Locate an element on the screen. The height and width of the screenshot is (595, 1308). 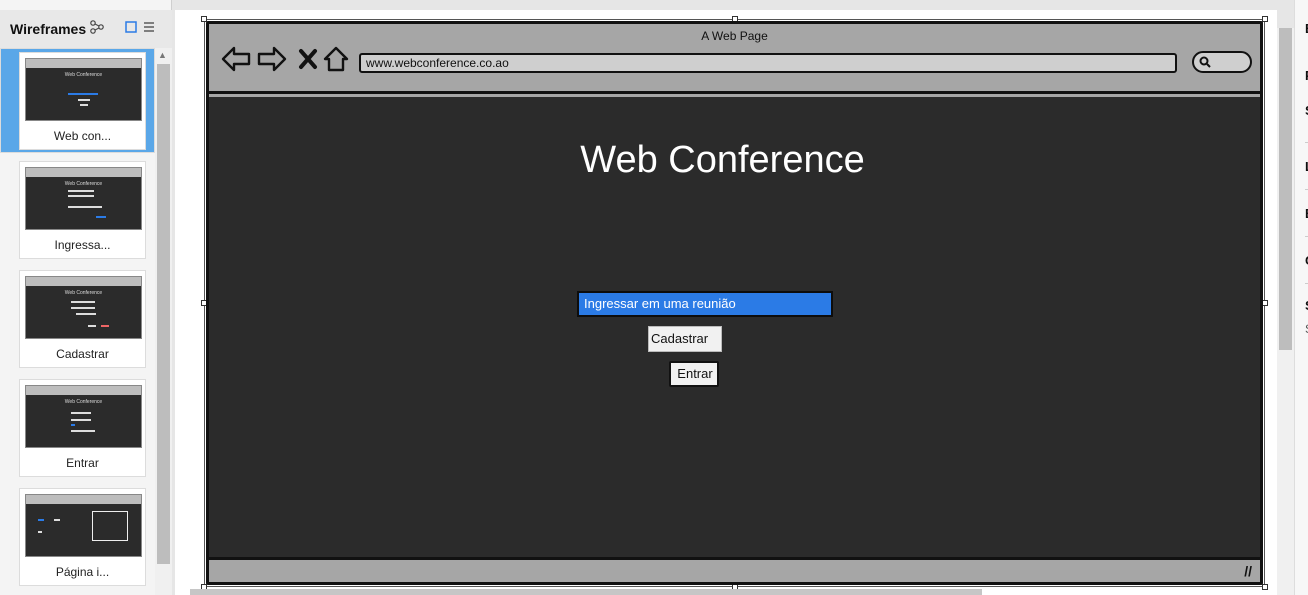
thumbnail-scrollbar: ▲ is located at coordinates (163, 321).